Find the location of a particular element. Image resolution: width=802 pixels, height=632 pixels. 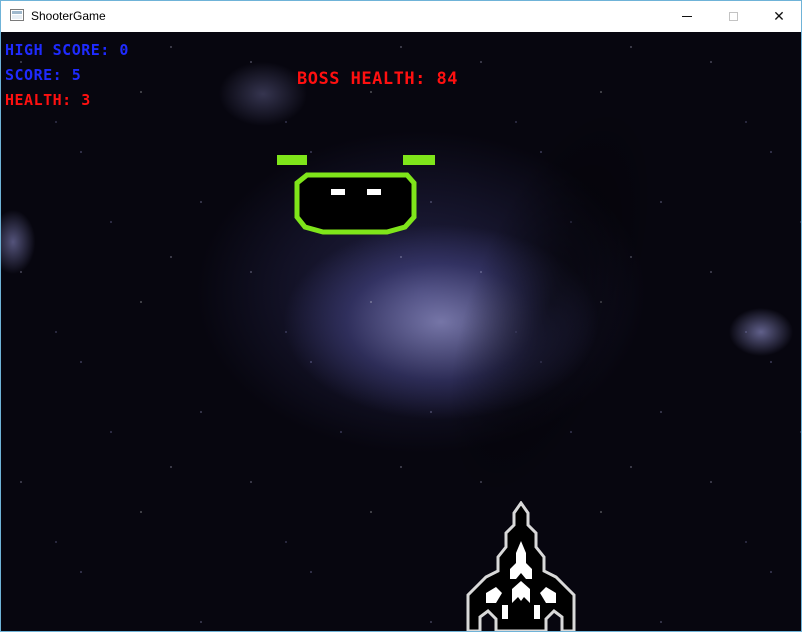

close-icon: ✕ is located at coordinates (779, 16).